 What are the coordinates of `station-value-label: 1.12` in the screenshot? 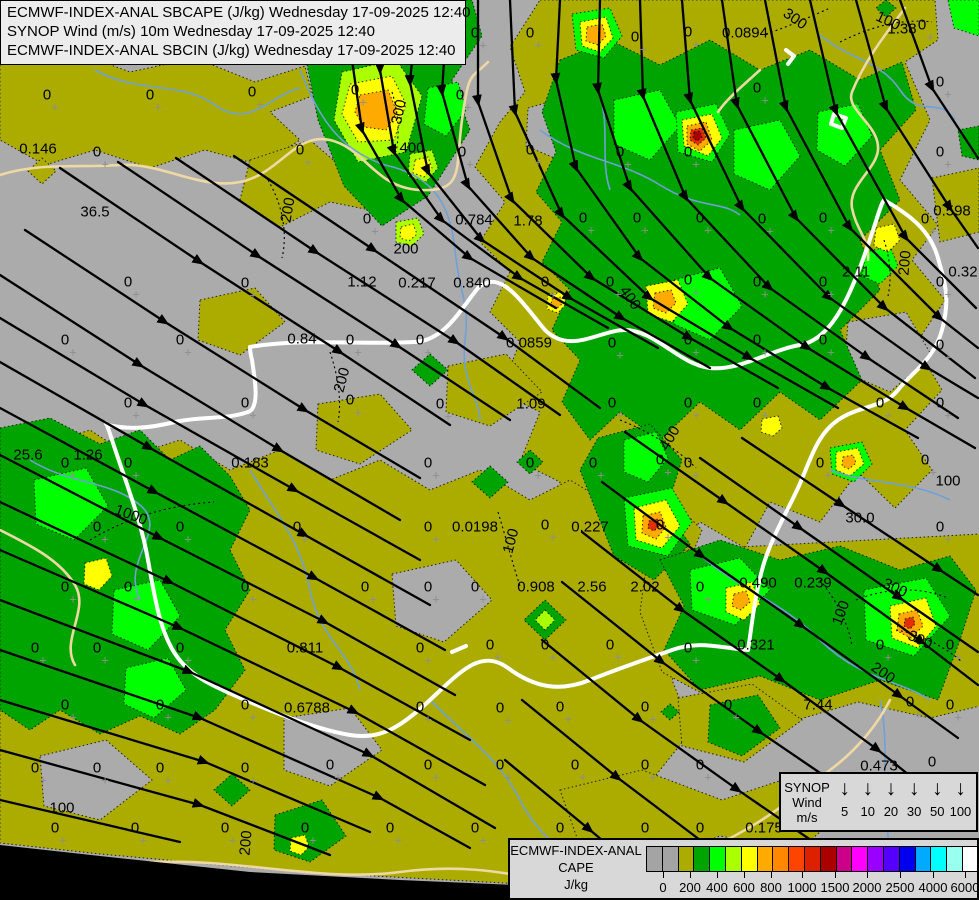 It's located at (362, 282).